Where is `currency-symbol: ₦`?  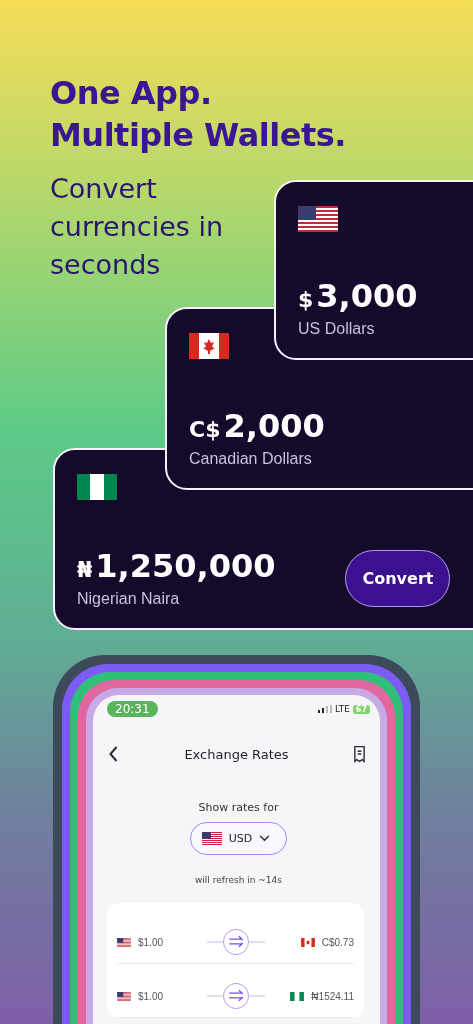 currency-symbol: ₦ is located at coordinates (85, 569).